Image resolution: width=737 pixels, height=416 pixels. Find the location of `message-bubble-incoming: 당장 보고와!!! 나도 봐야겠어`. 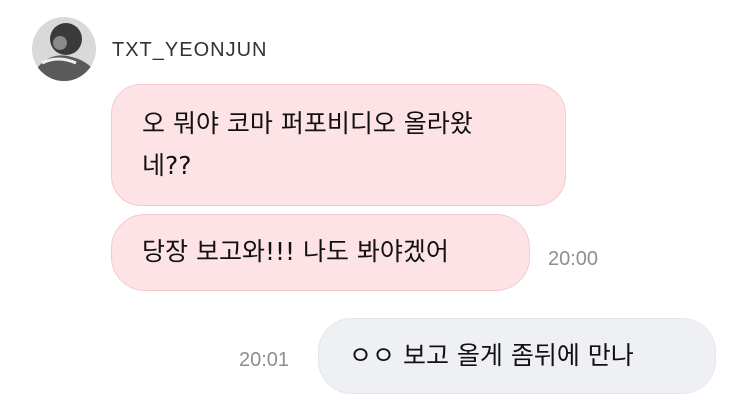

message-bubble-incoming: 당장 보고와!!! 나도 봐야겠어 is located at coordinates (320, 252).